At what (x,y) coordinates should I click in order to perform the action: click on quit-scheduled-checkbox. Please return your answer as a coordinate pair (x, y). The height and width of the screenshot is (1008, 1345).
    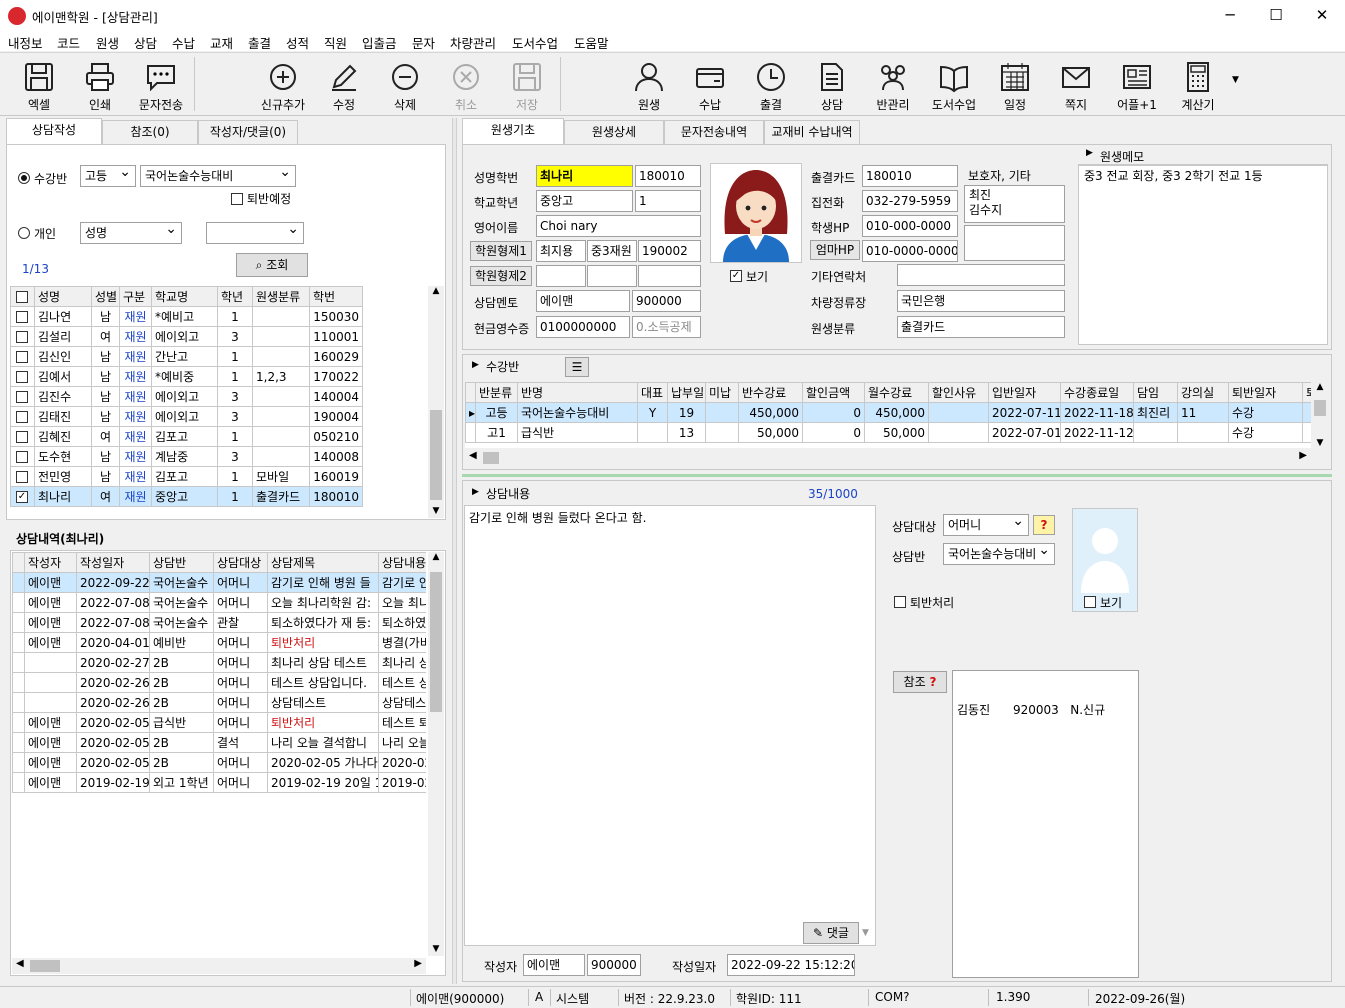
    Looking at the image, I should click on (237, 199).